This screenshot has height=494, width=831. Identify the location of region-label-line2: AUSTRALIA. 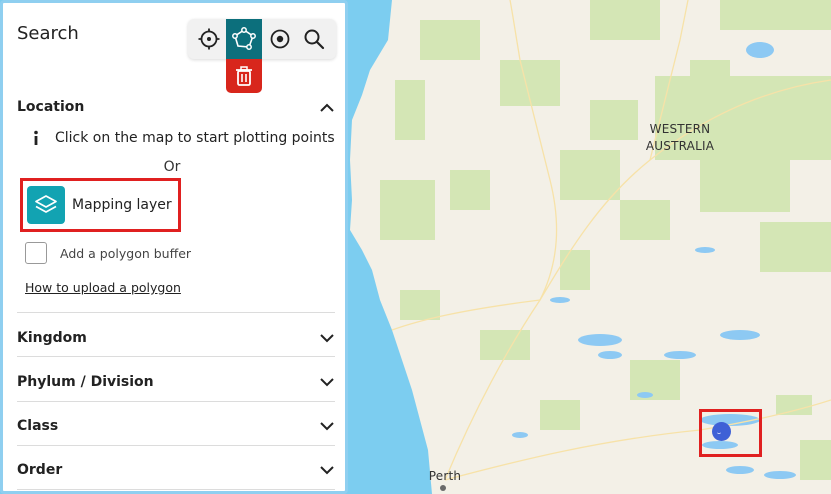
(680, 146).